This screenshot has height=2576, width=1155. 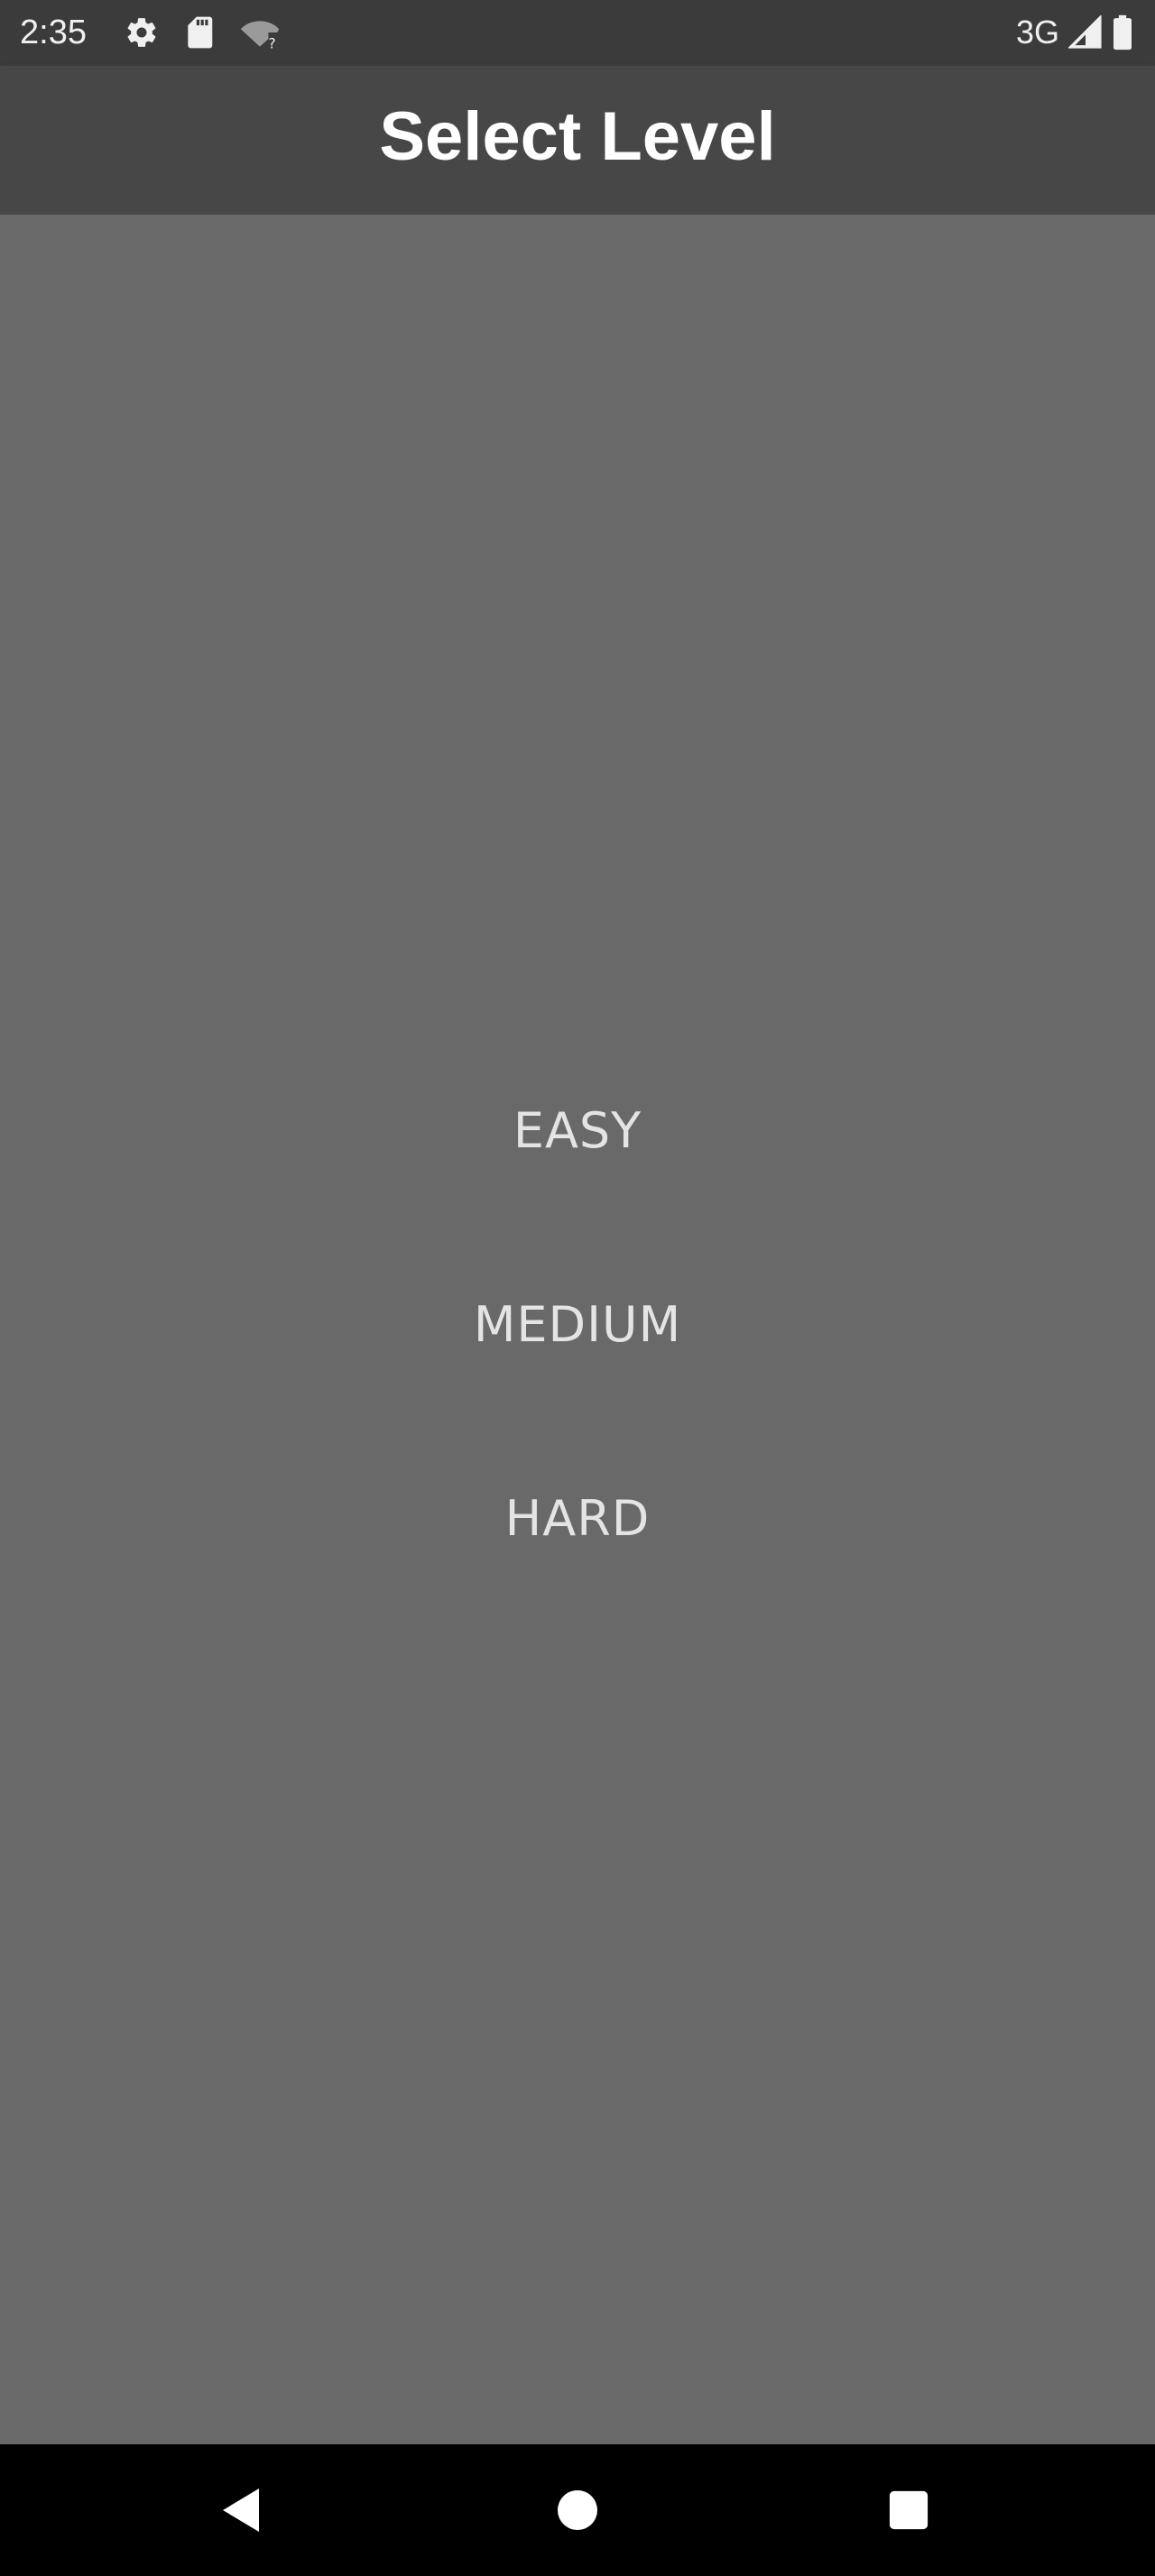 I want to click on sd-card-icon, so click(x=199, y=32).